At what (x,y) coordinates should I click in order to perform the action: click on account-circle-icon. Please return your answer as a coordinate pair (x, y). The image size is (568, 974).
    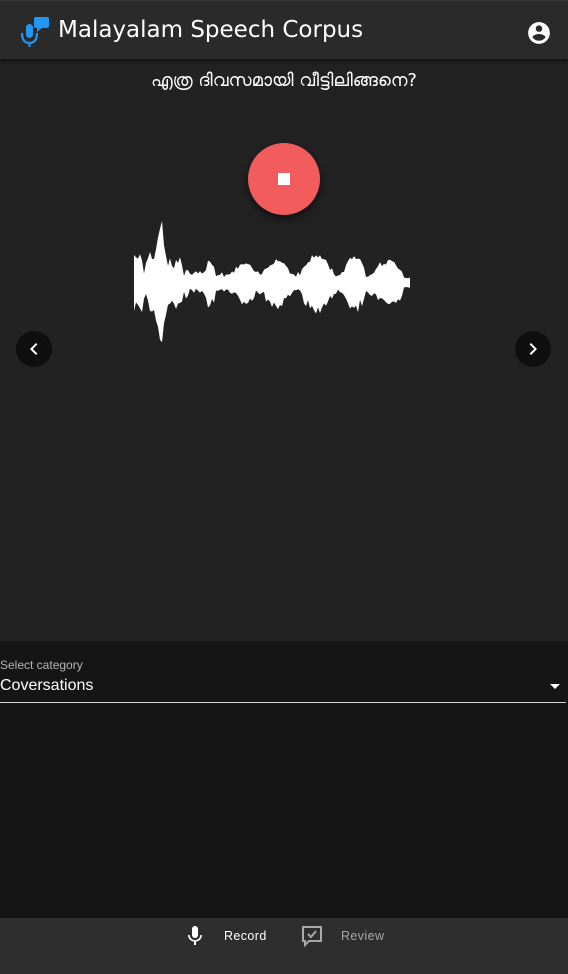
    Looking at the image, I should click on (539, 33).